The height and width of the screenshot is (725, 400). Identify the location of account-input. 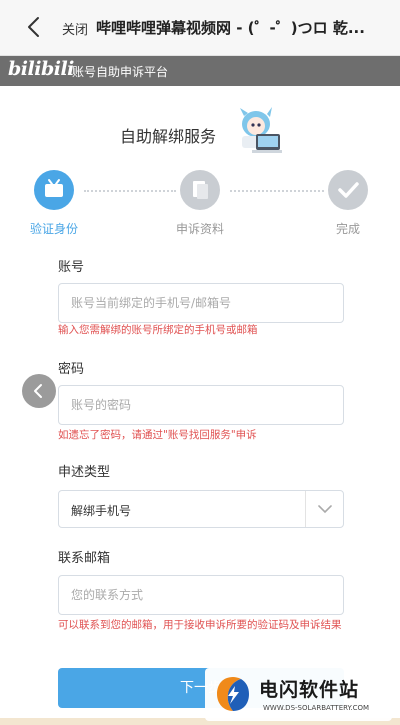
(201, 303).